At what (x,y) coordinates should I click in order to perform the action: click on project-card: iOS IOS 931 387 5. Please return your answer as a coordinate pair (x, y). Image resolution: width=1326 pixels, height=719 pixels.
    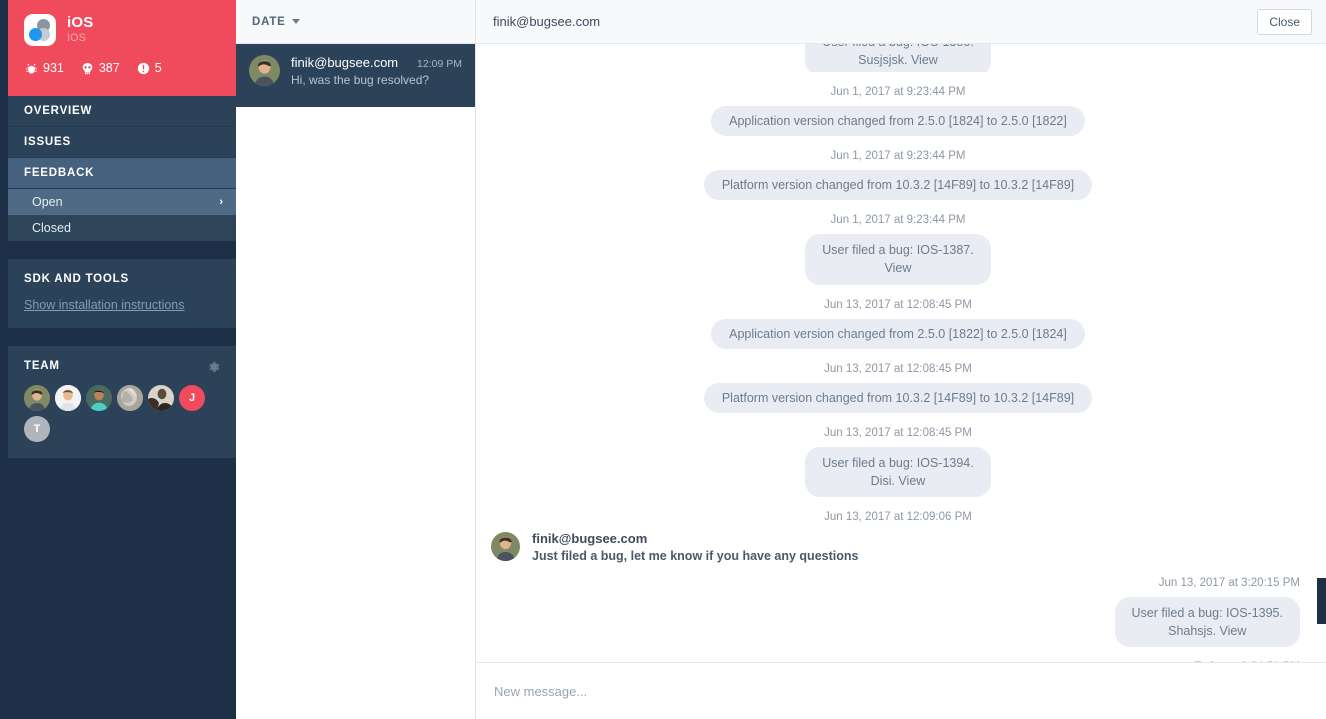
    Looking at the image, I should click on (122, 48).